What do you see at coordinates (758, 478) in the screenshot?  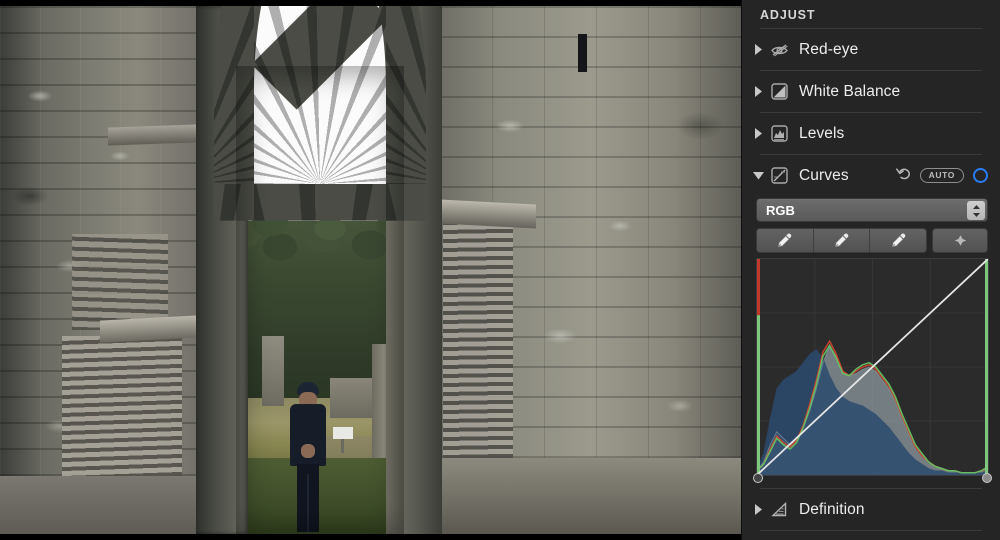 I see `black-point-handle` at bounding box center [758, 478].